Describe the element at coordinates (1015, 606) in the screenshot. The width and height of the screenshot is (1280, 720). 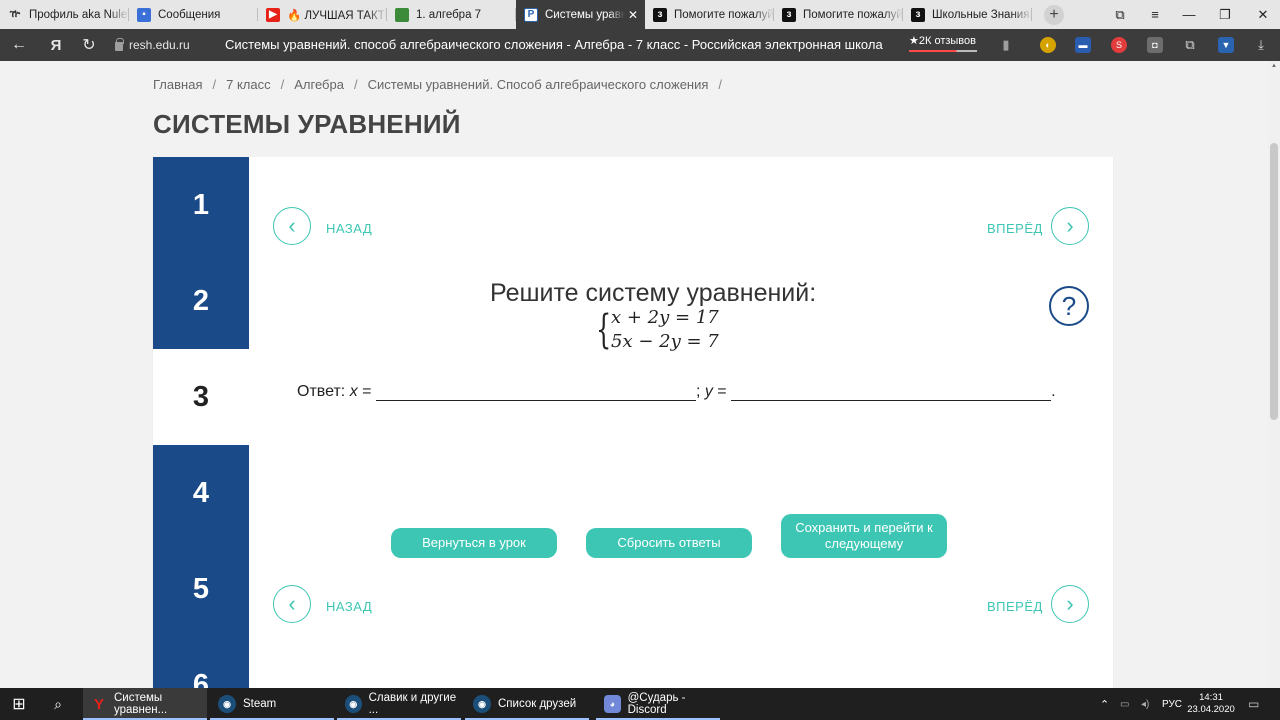
I see `forward-bottom-label: ВПЕРЁД` at that location.